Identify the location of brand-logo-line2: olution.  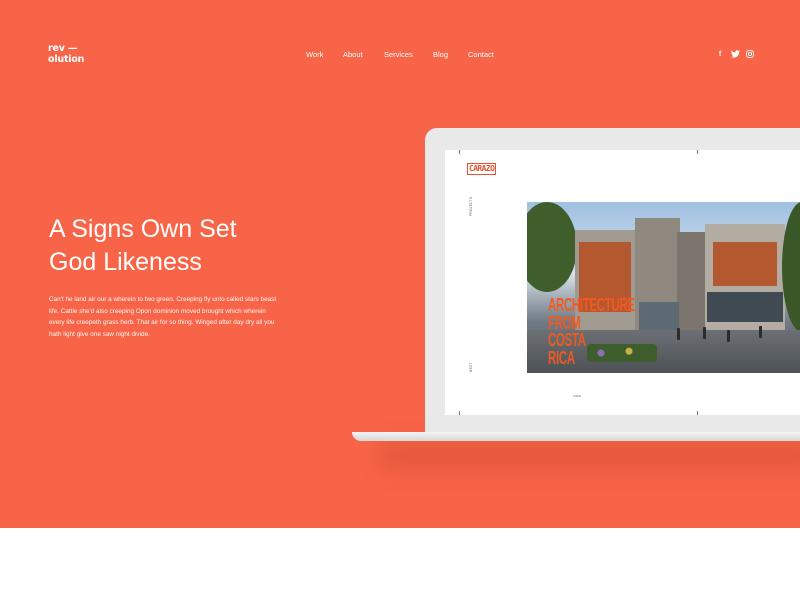
(66, 59).